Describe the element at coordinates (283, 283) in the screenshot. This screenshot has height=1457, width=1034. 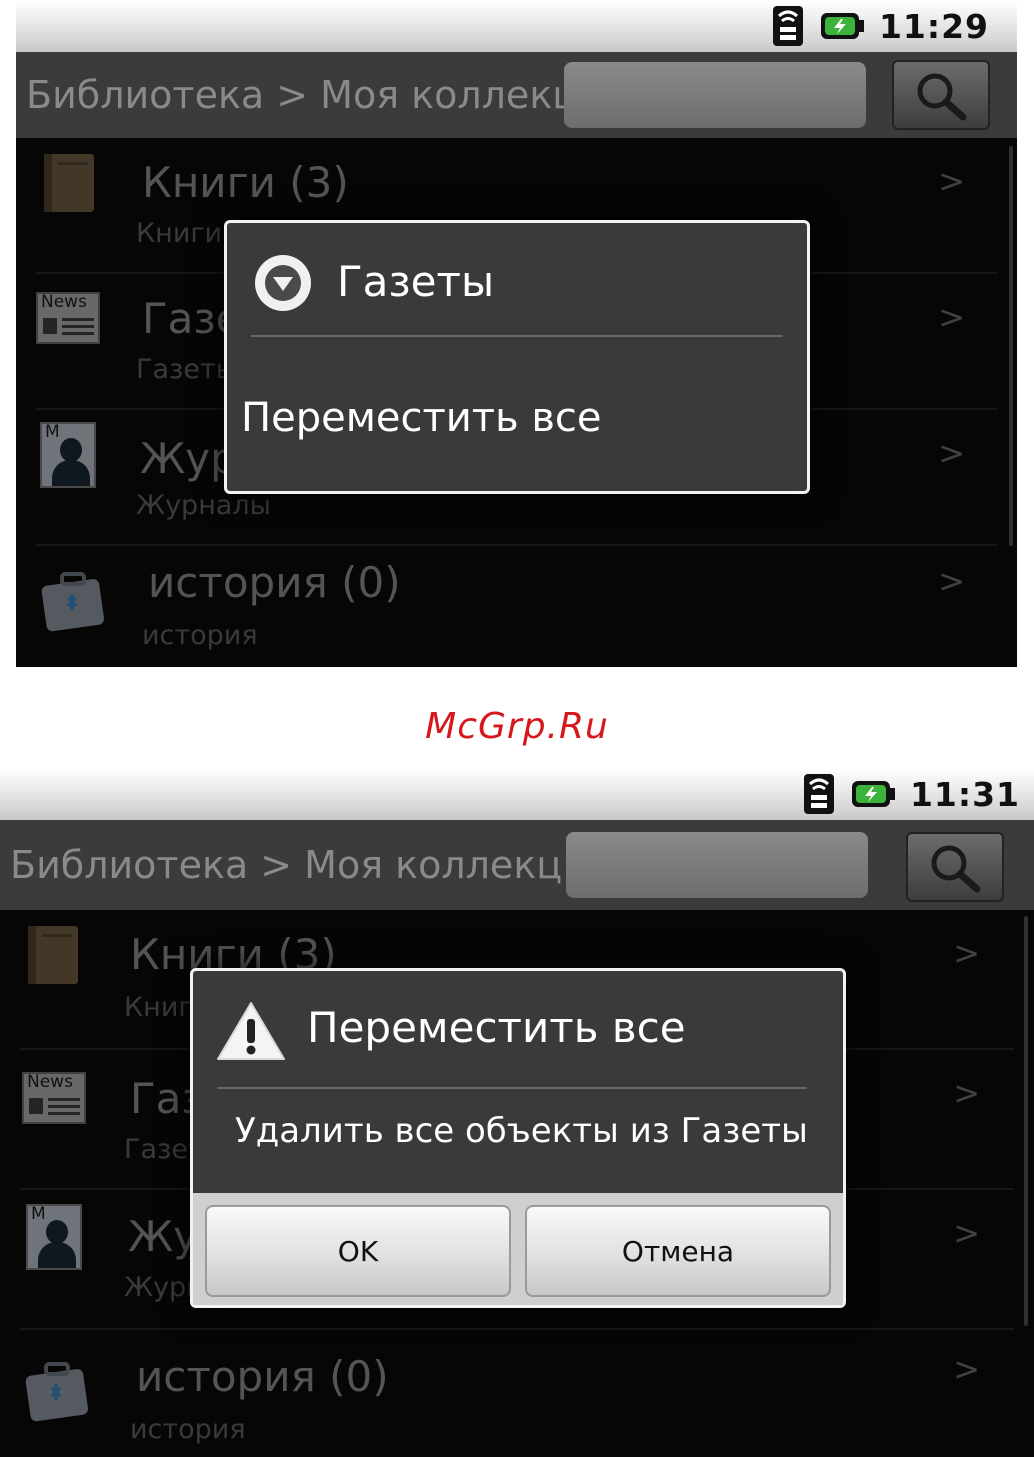
I see `chevron-down-circle-icon` at that location.